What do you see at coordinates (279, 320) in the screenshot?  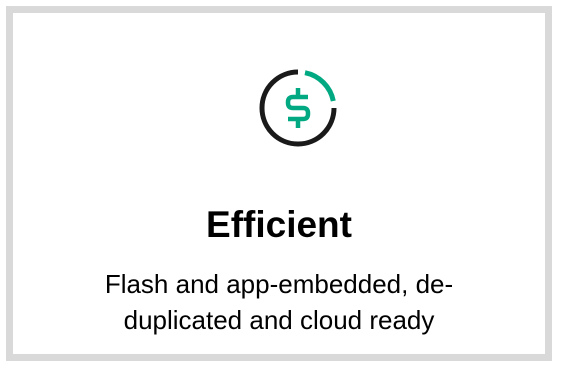 I see `card-description-line-2: duplicated and cloud ready` at bounding box center [279, 320].